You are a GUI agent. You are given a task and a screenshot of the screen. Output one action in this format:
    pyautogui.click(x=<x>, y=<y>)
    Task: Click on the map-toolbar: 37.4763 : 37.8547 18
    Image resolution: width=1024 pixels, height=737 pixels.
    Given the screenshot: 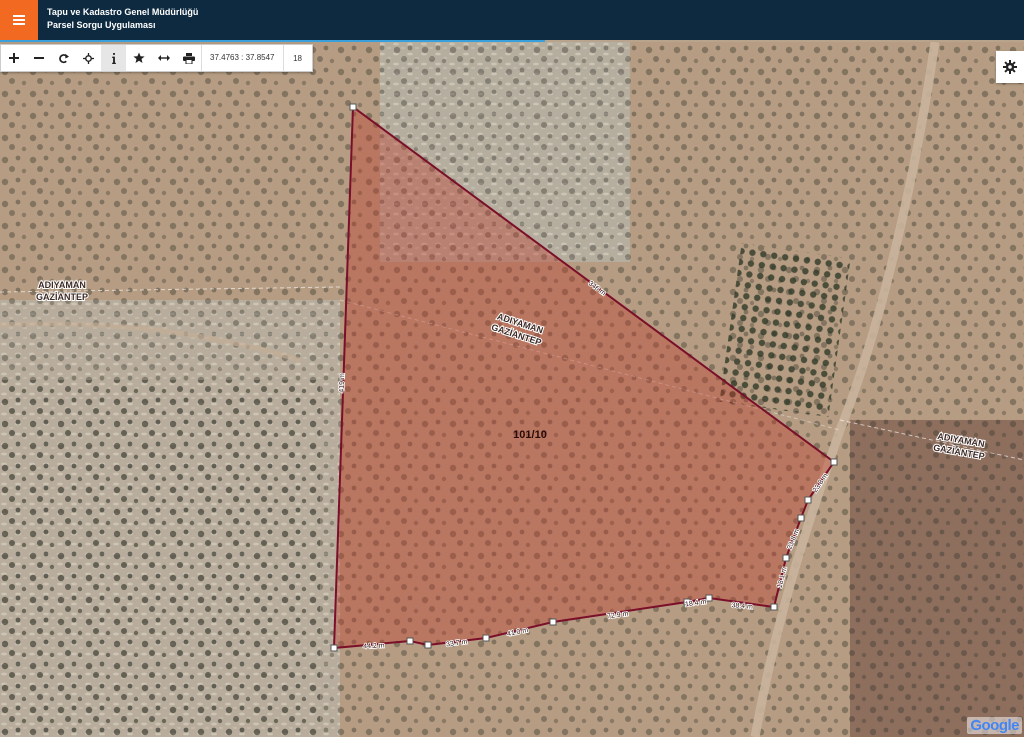 What is the action you would take?
    pyautogui.click(x=156, y=58)
    